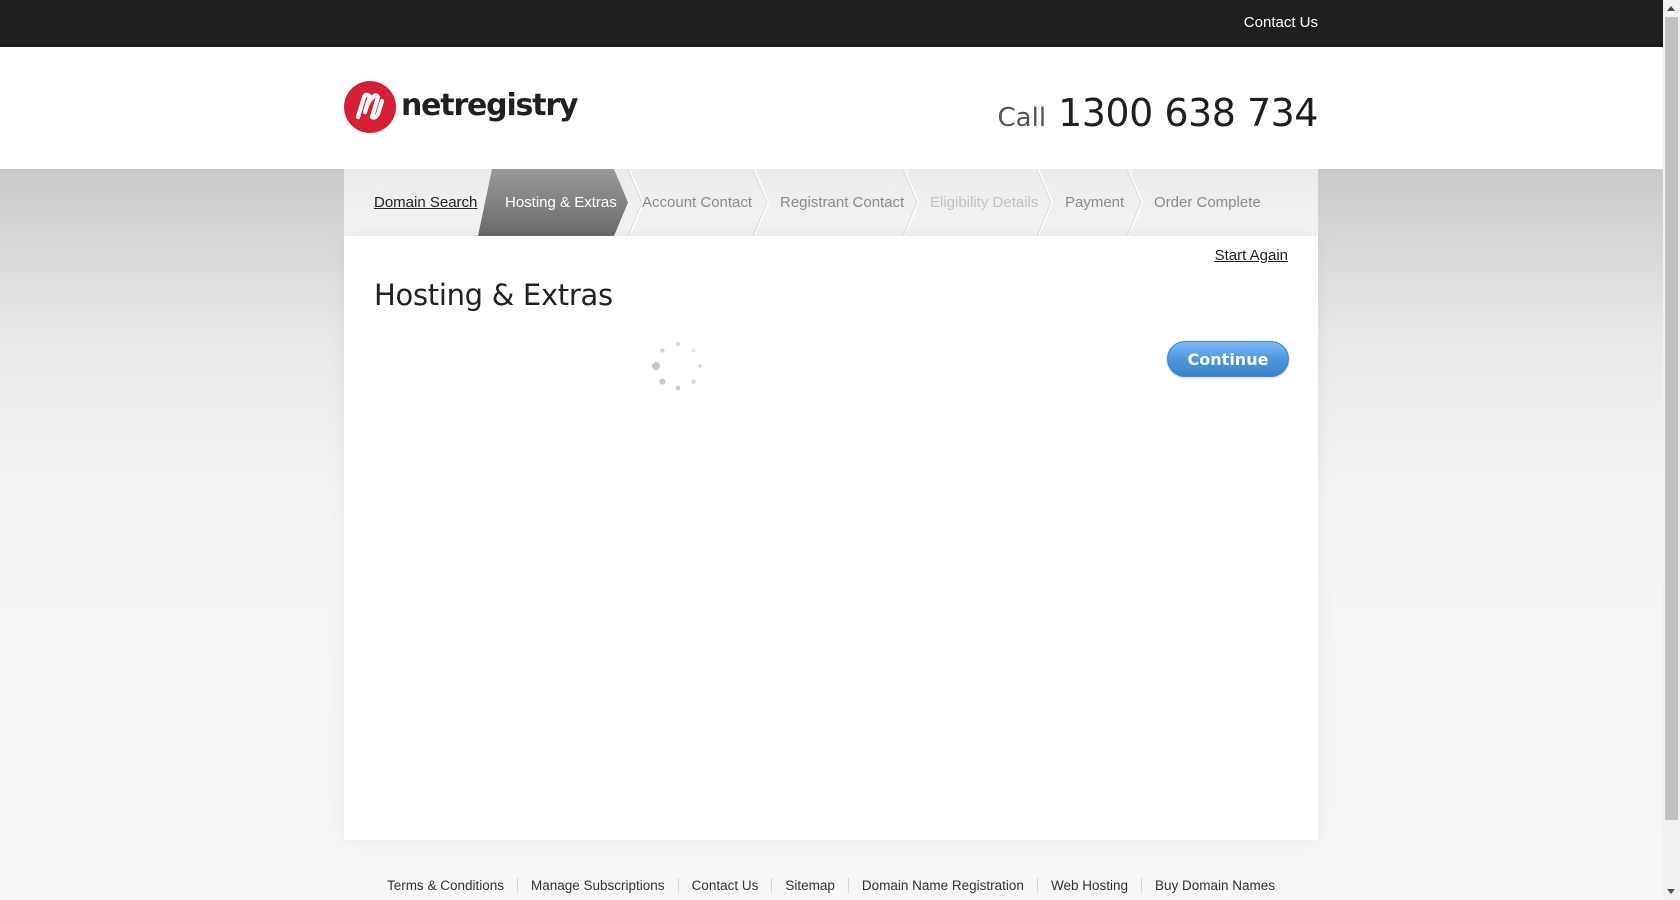  What do you see at coordinates (1022, 118) in the screenshot?
I see `call-label: Call` at bounding box center [1022, 118].